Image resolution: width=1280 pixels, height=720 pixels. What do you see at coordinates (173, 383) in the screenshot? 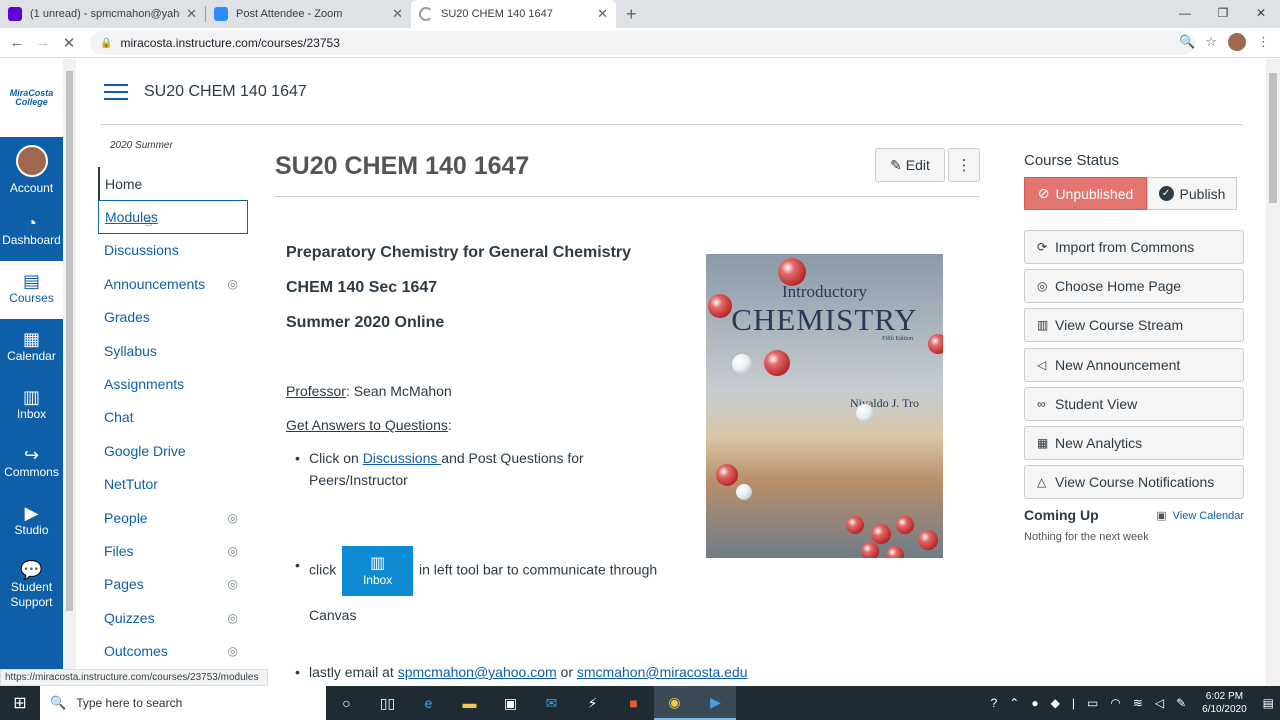
I see `course-nav-assignments: Assignments` at bounding box center [173, 383].